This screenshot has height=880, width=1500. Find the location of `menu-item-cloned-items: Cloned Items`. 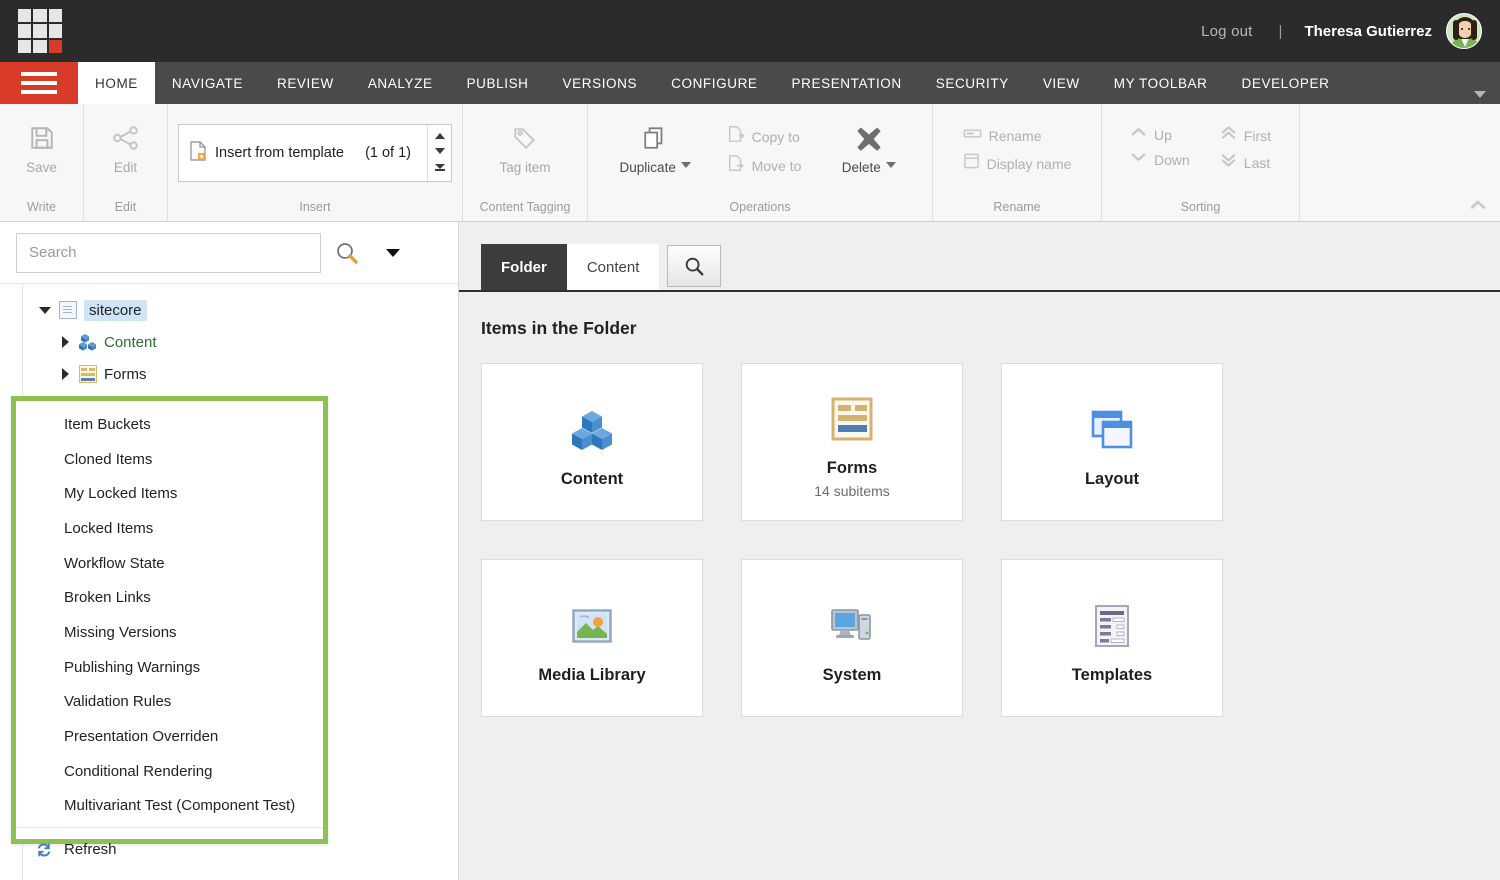

menu-item-cloned-items: Cloned Items is located at coordinates (169, 459).